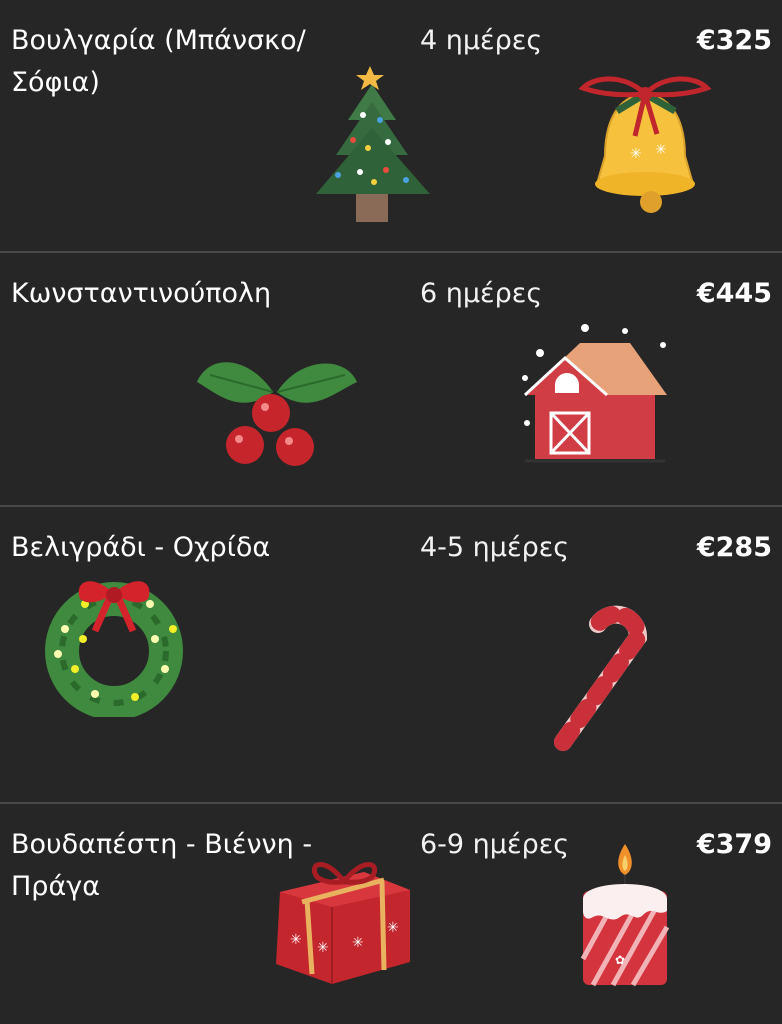 This screenshot has width=782, height=1024. Describe the element at coordinates (114, 649) in the screenshot. I see `wreath-icon` at that location.